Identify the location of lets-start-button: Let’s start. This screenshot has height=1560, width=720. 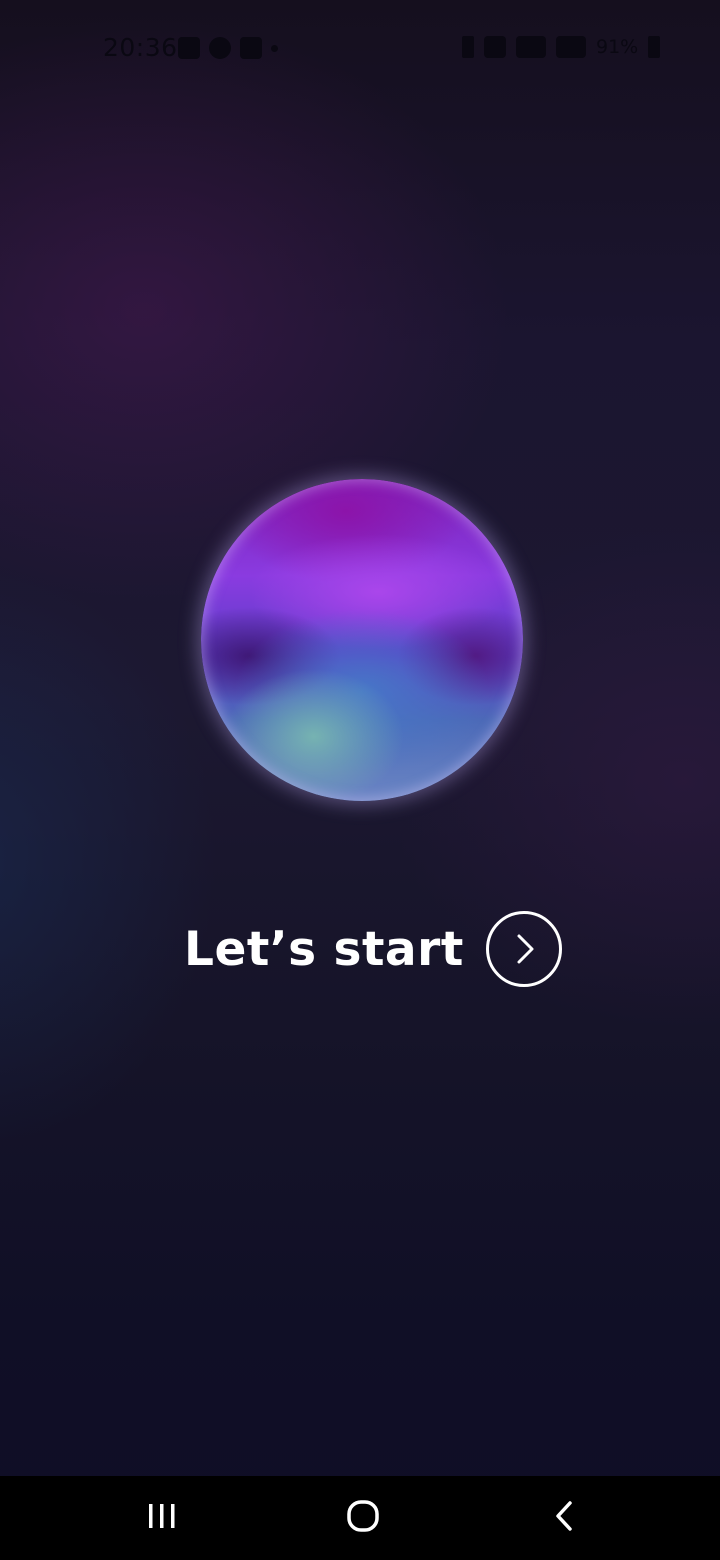
(373, 949).